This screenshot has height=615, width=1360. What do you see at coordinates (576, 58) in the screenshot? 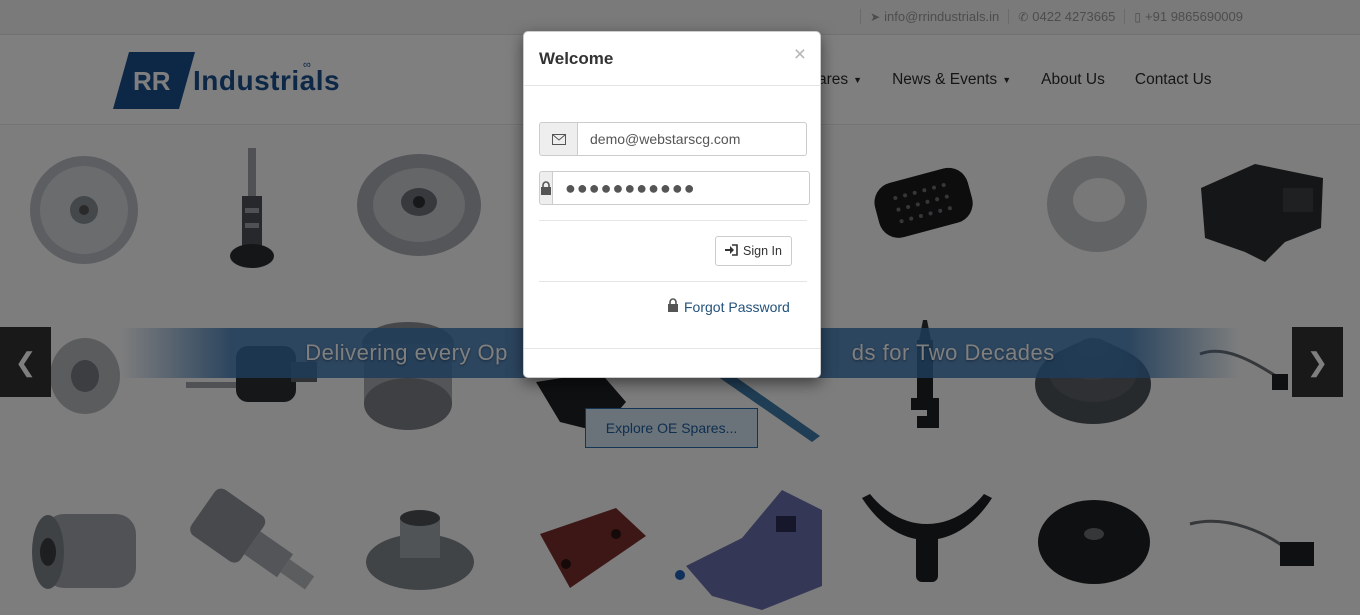
I see `modal-title: Welcome` at bounding box center [576, 58].